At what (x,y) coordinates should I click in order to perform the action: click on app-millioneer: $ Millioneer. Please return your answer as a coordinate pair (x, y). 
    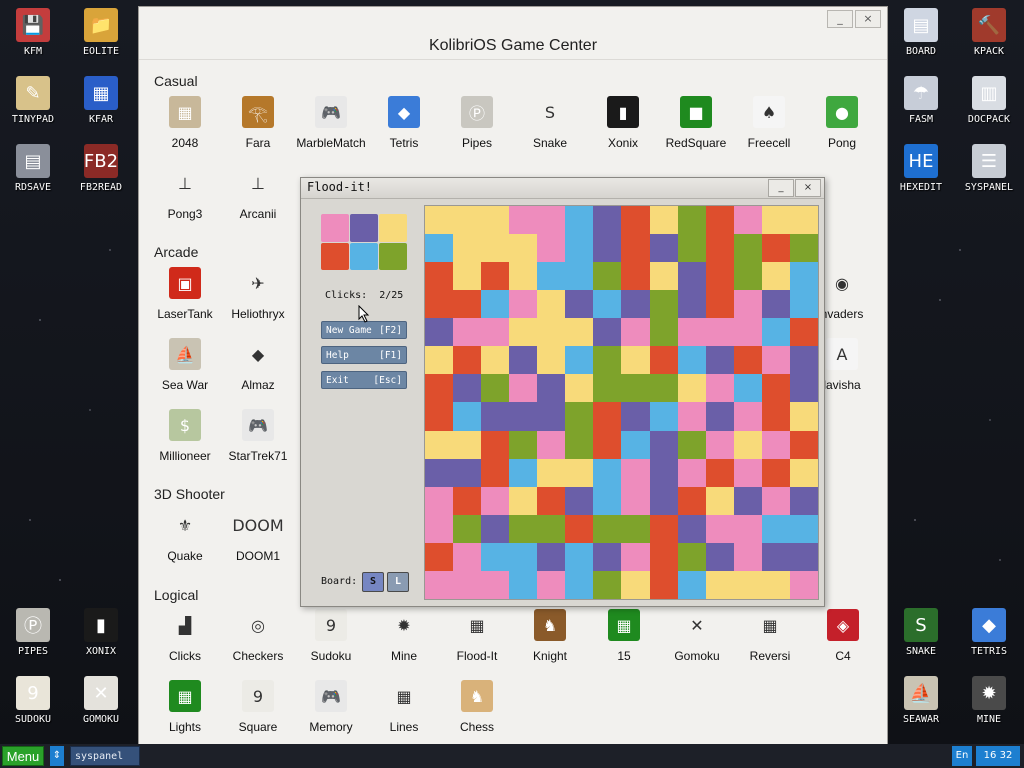
    Looking at the image, I should click on (185, 436).